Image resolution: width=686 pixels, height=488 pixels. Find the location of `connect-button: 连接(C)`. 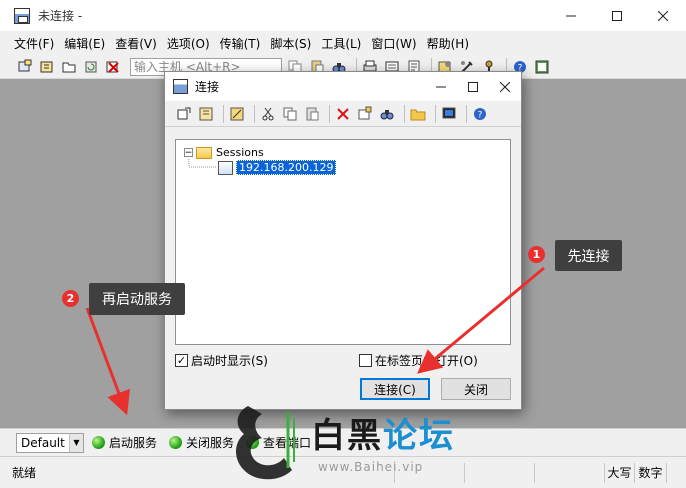

connect-button: 连接(C) is located at coordinates (395, 389).